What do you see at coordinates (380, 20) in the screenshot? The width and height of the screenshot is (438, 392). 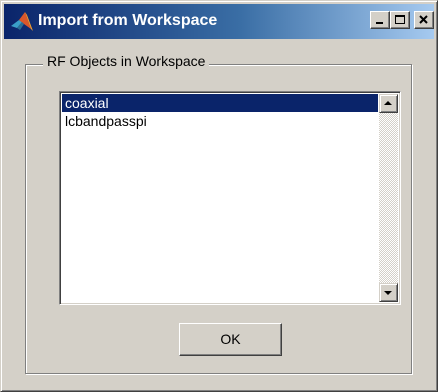 I see `minimize-button` at bounding box center [380, 20].